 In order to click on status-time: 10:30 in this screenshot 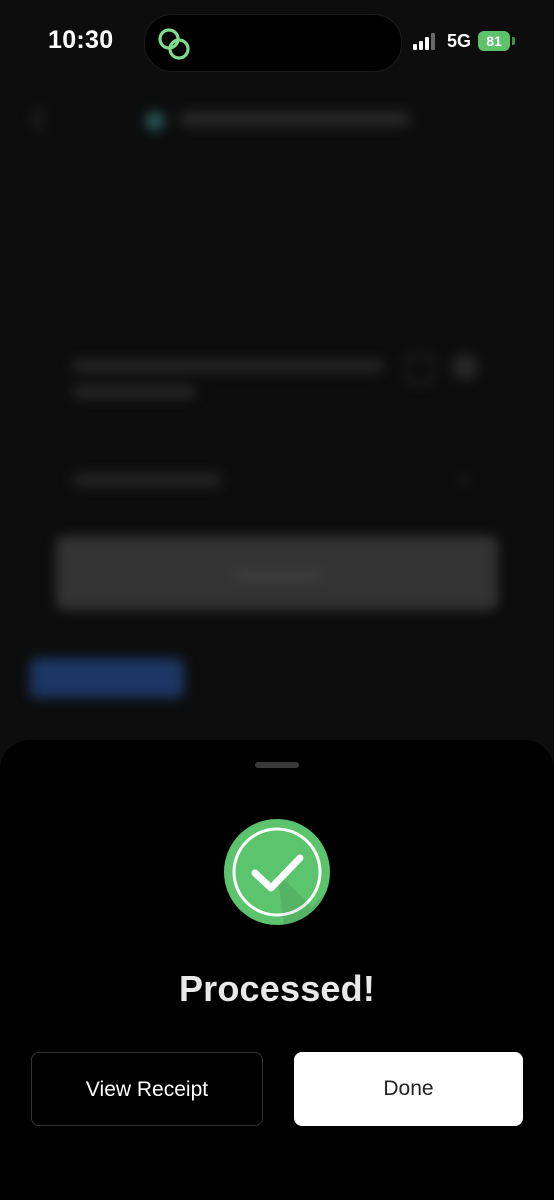, I will do `click(81, 40)`.